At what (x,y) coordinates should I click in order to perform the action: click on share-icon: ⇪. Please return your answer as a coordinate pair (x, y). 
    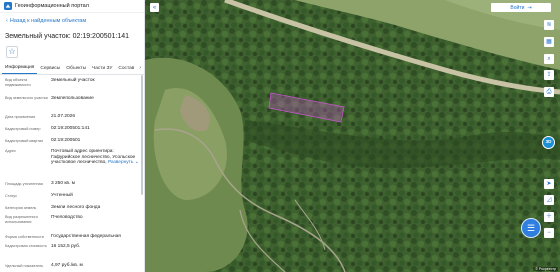
    Looking at the image, I should click on (549, 75).